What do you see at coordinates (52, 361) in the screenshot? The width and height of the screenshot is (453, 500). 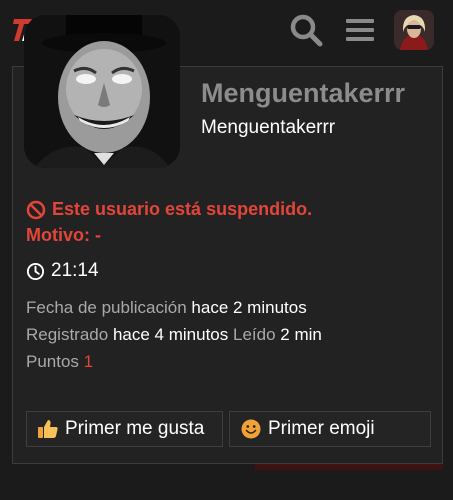 I see `points-label: Puntos` at bounding box center [52, 361].